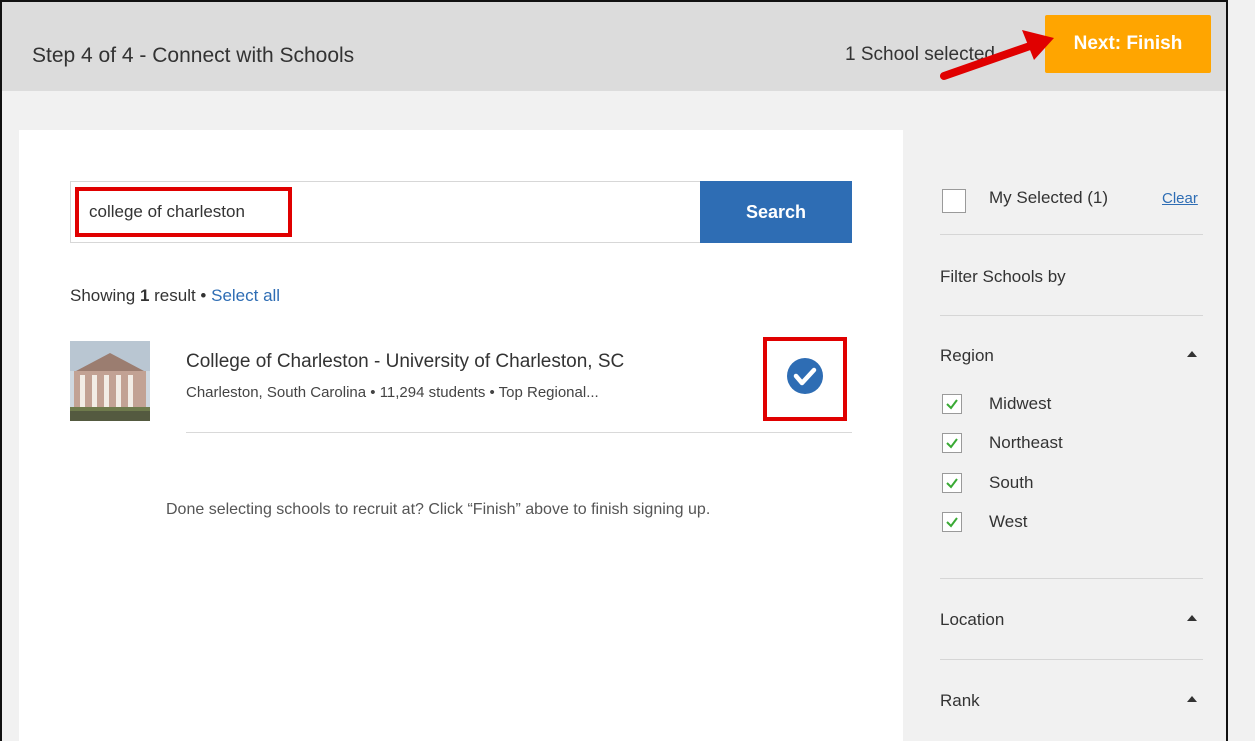 Image resolution: width=1255 pixels, height=741 pixels. I want to click on window-frame-left, so click(1, 370).